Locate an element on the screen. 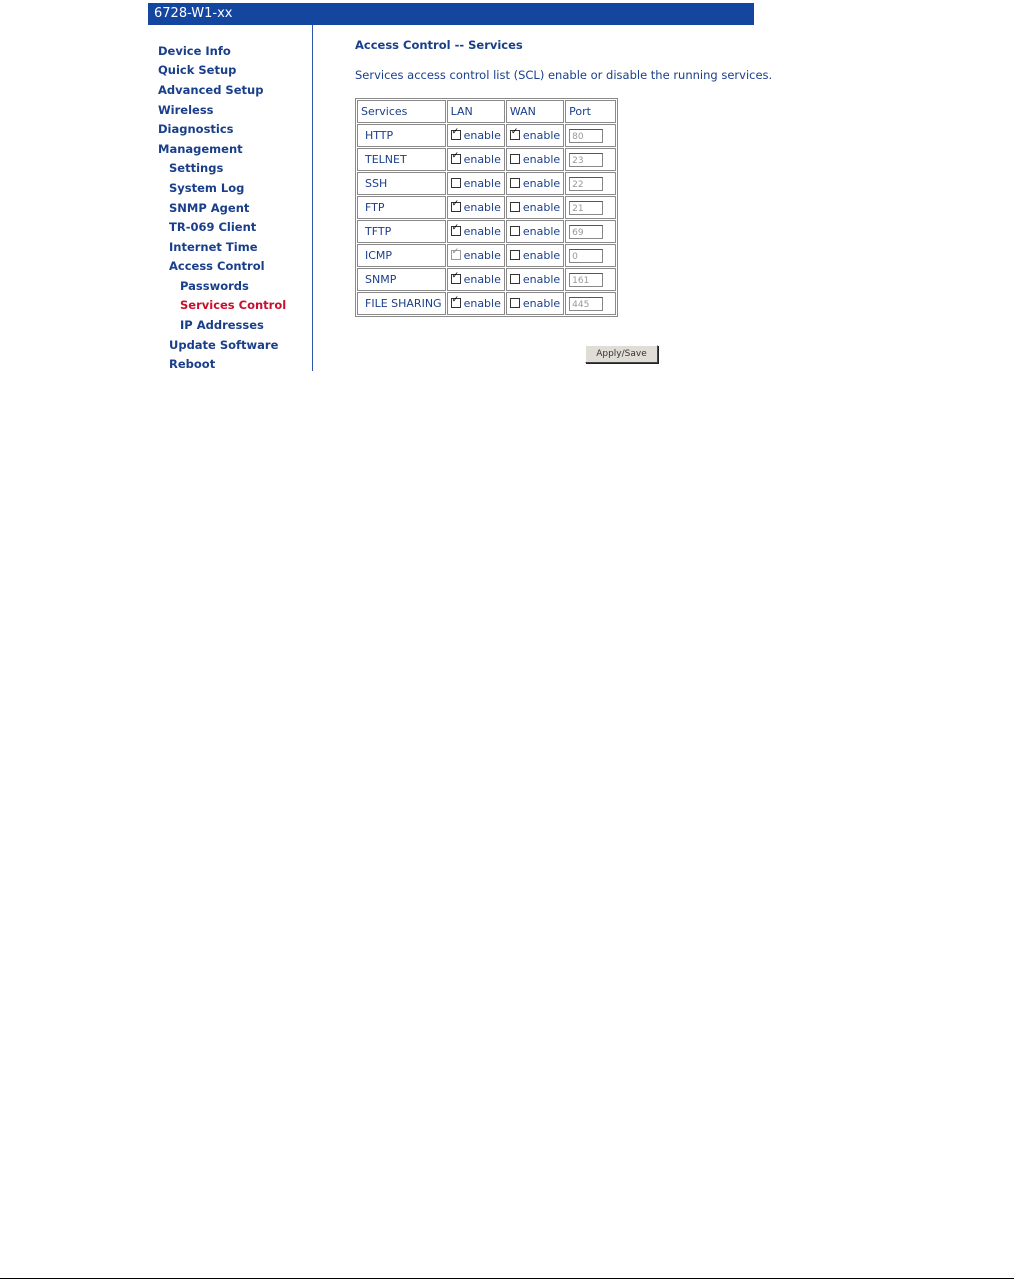 The height and width of the screenshot is (1281, 1014). port-cell: 80 is located at coordinates (591, 135).